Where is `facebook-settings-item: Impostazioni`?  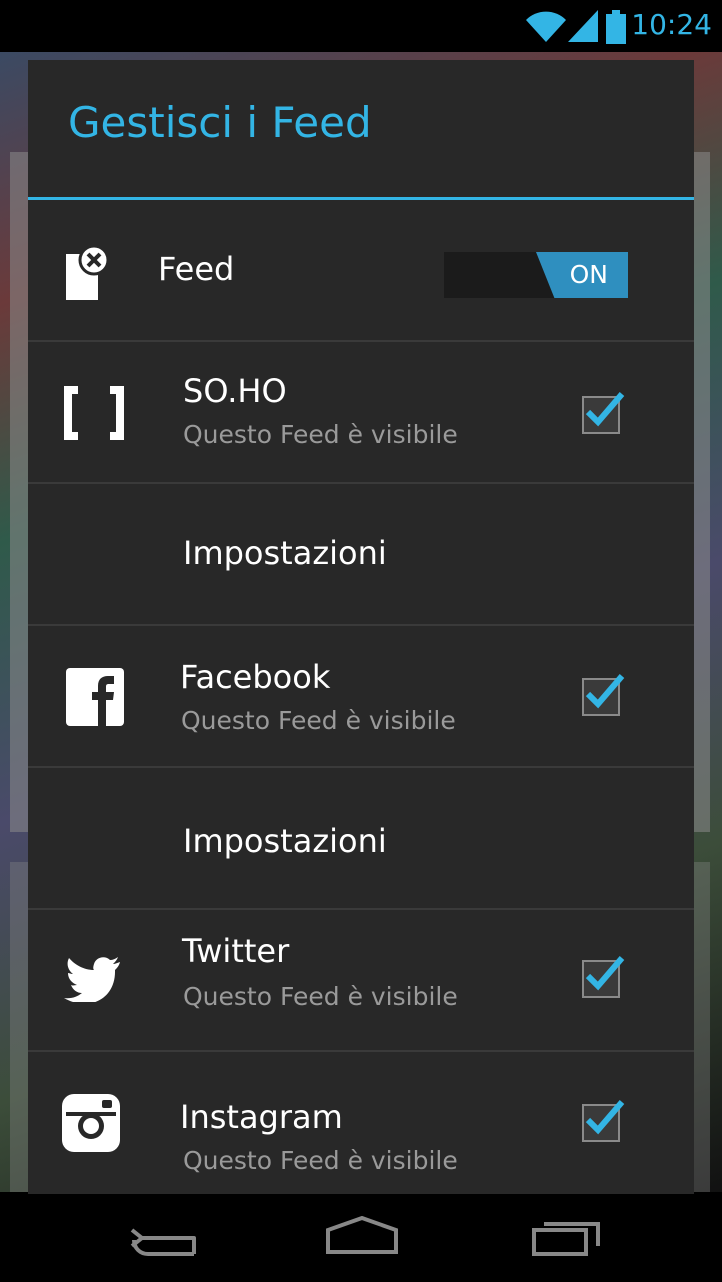 facebook-settings-item: Impostazioni is located at coordinates (361, 838).